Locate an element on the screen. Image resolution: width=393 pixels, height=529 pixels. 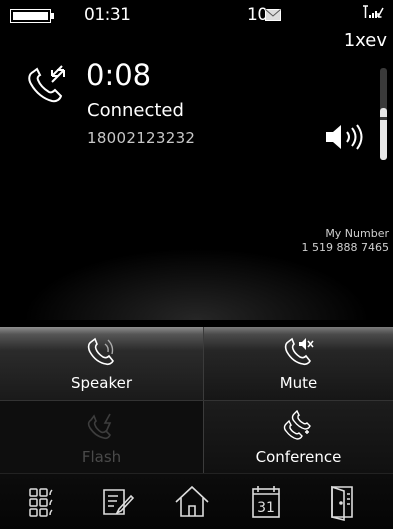
call-status: Connected is located at coordinates (135, 110).